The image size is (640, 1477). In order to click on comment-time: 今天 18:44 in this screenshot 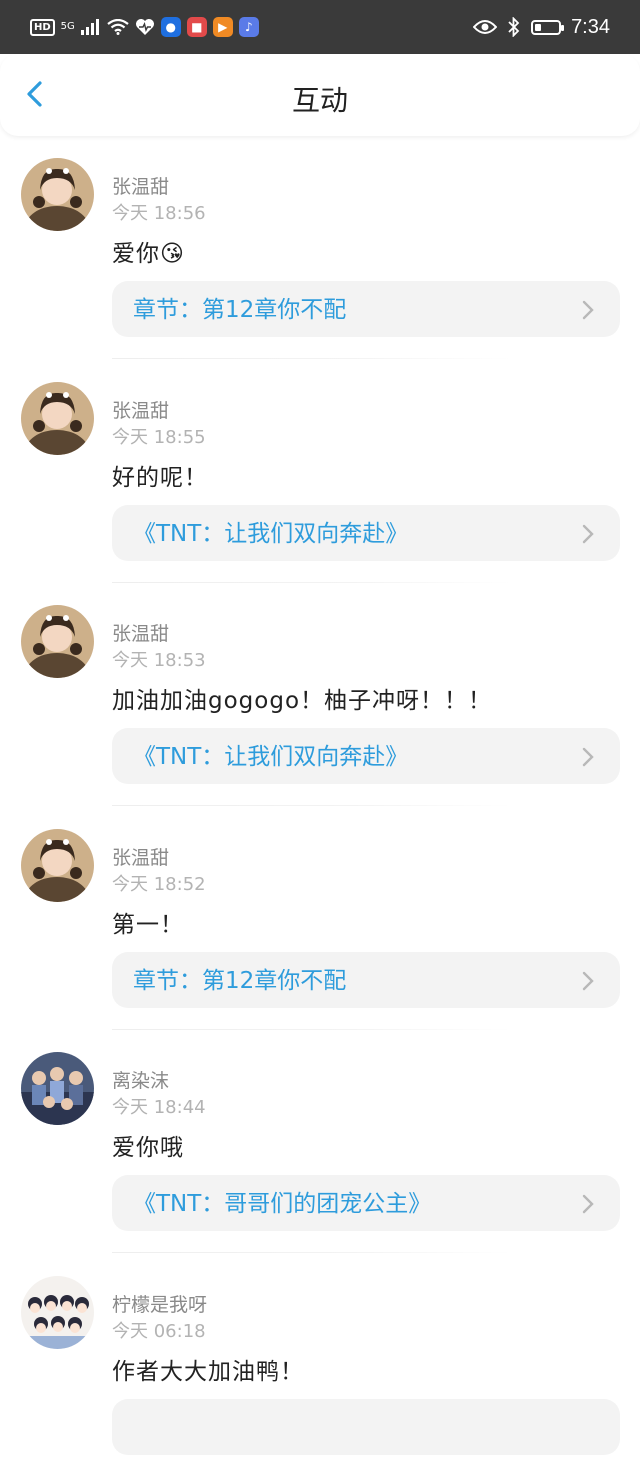, I will do `click(159, 1106)`.